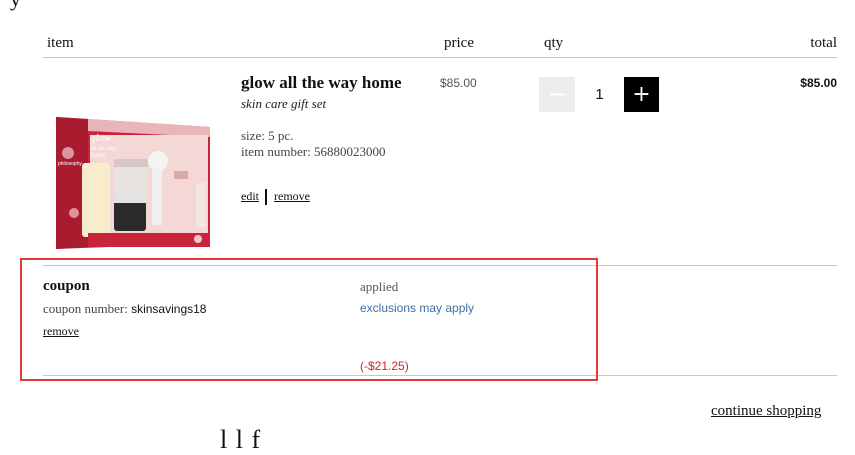  I want to click on product-name: glow all the way home, so click(321, 83).